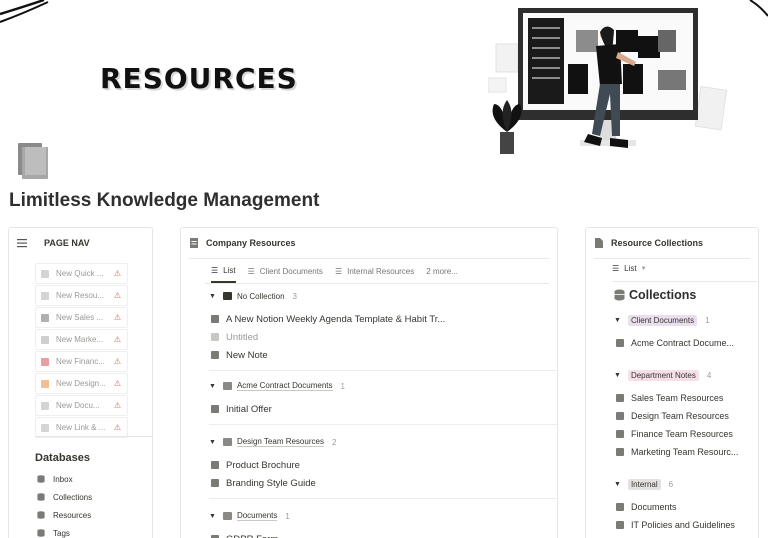 This screenshot has width=768, height=538. What do you see at coordinates (383, 483) in the screenshot?
I see `resource-row: Branding Style Guide` at bounding box center [383, 483].